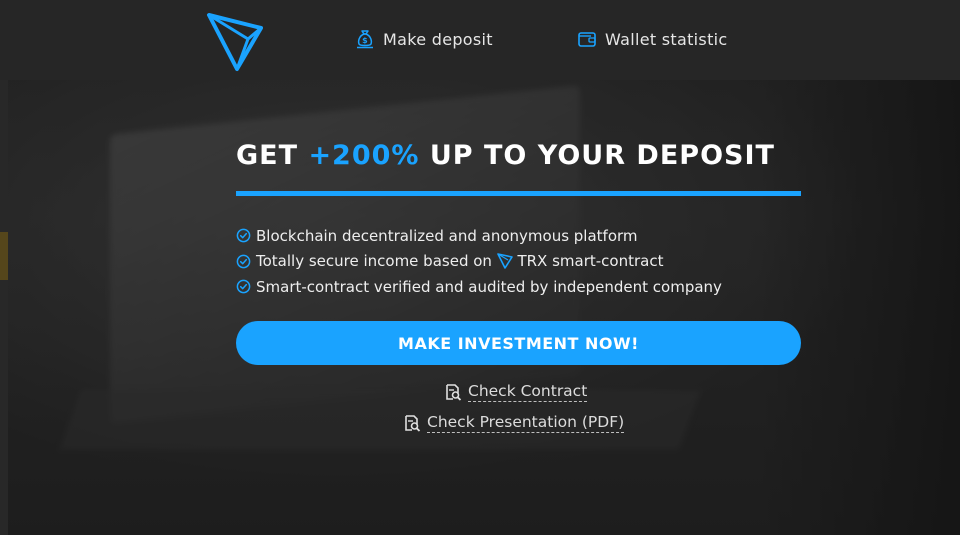 This screenshot has width=960, height=535. I want to click on feature-text-after: TRX smart-contract, so click(590, 261).